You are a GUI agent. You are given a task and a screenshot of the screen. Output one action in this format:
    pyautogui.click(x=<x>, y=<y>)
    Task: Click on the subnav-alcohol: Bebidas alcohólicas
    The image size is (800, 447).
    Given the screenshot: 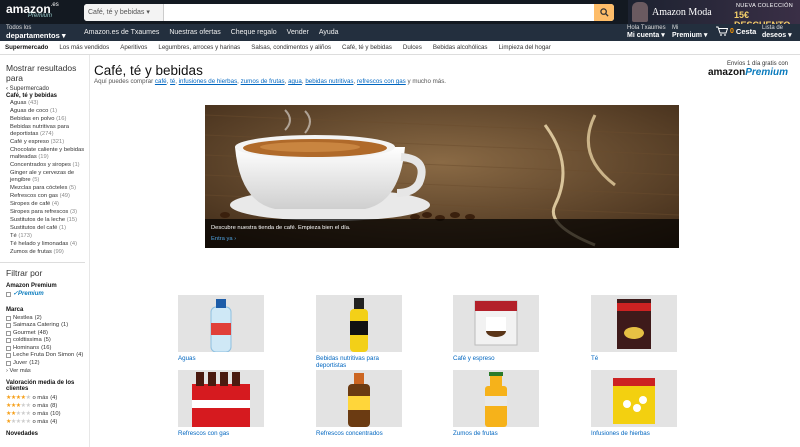 What is the action you would take?
    pyautogui.click(x=460, y=47)
    